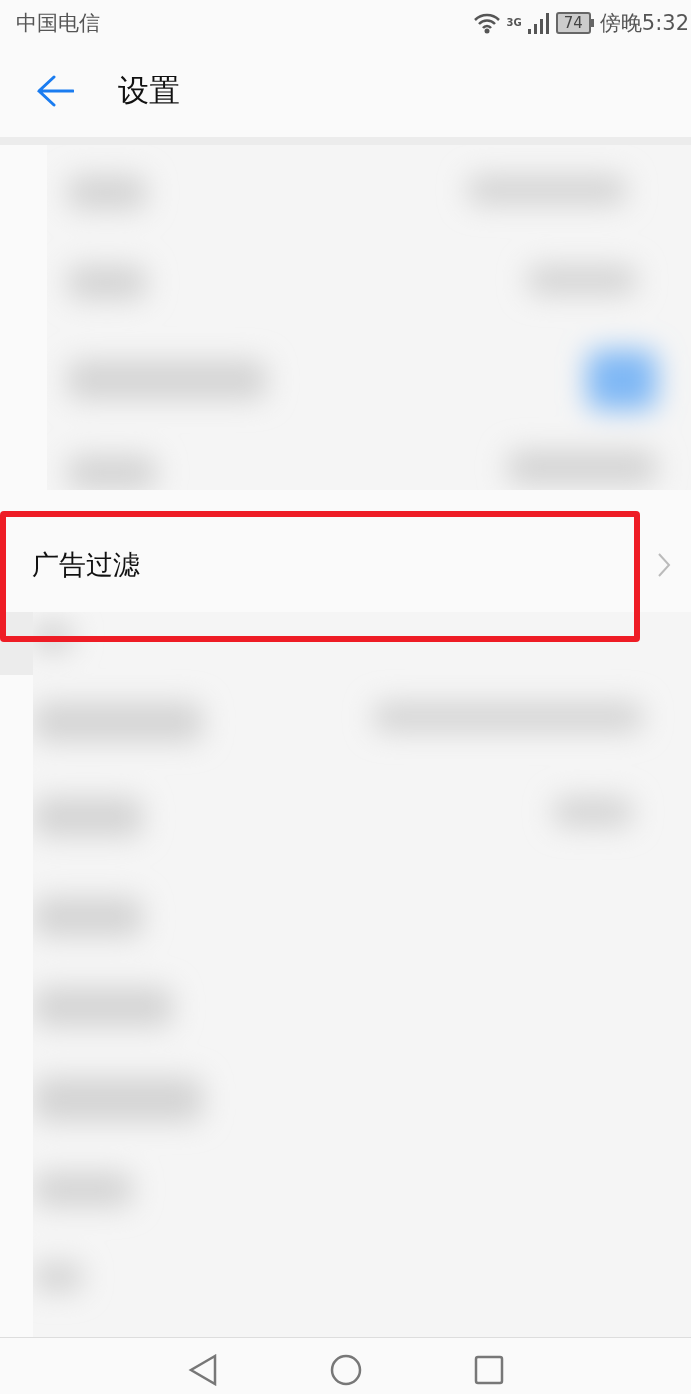 The image size is (691, 1394). I want to click on chevron-icon, so click(664, 564).